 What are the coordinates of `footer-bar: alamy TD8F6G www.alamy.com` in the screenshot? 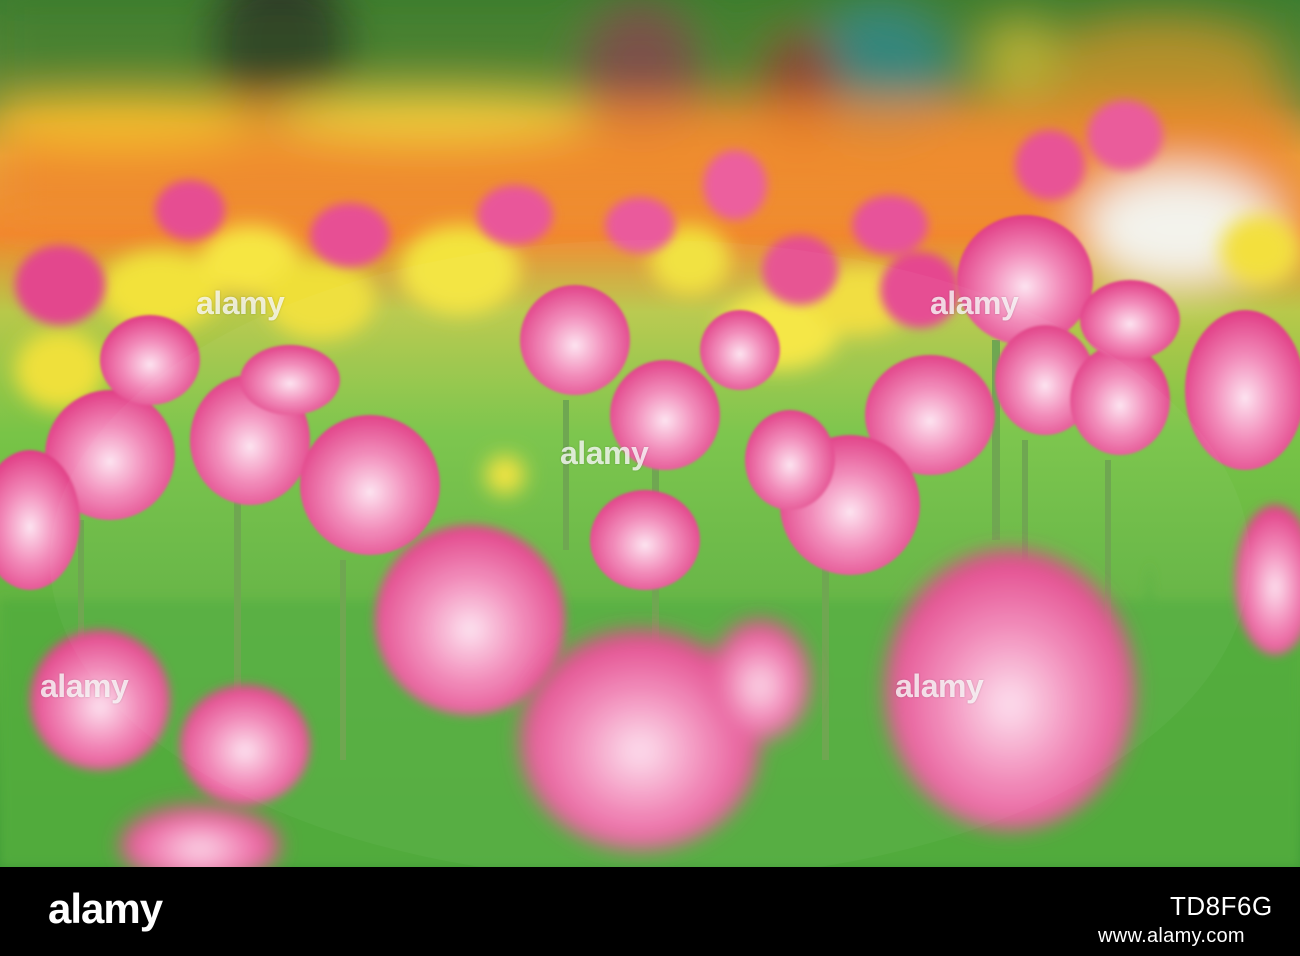 It's located at (650, 911).